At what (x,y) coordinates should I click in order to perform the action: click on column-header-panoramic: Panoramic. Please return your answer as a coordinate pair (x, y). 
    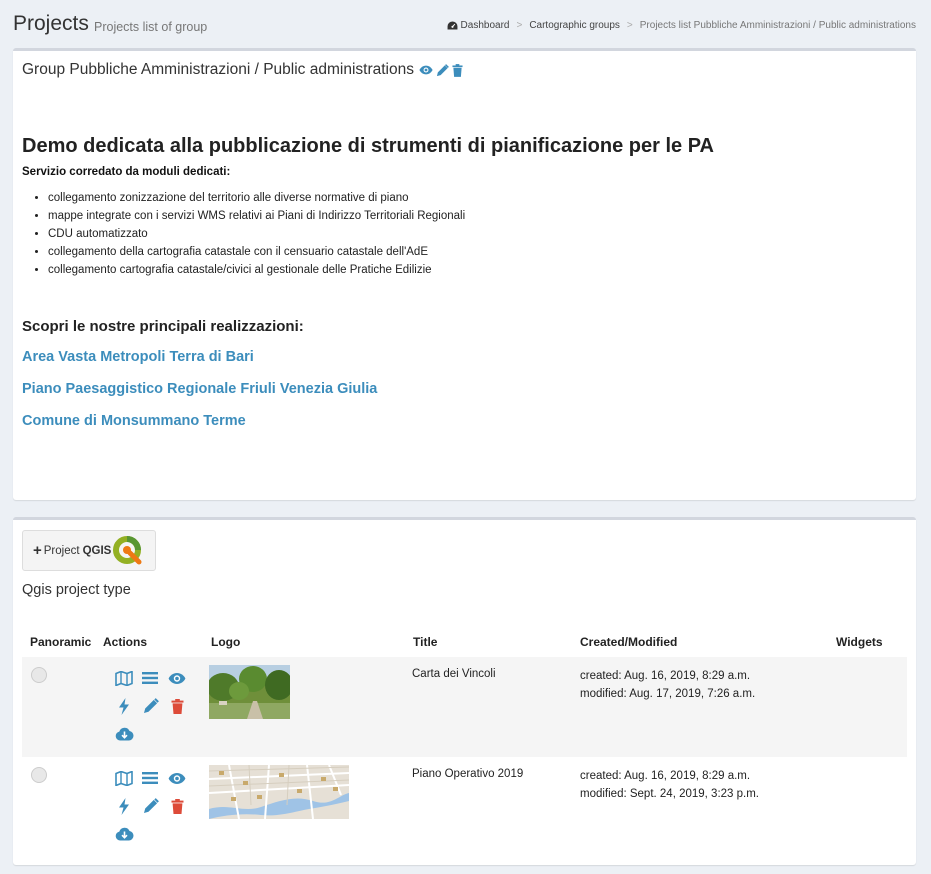
    Looking at the image, I should click on (60, 642).